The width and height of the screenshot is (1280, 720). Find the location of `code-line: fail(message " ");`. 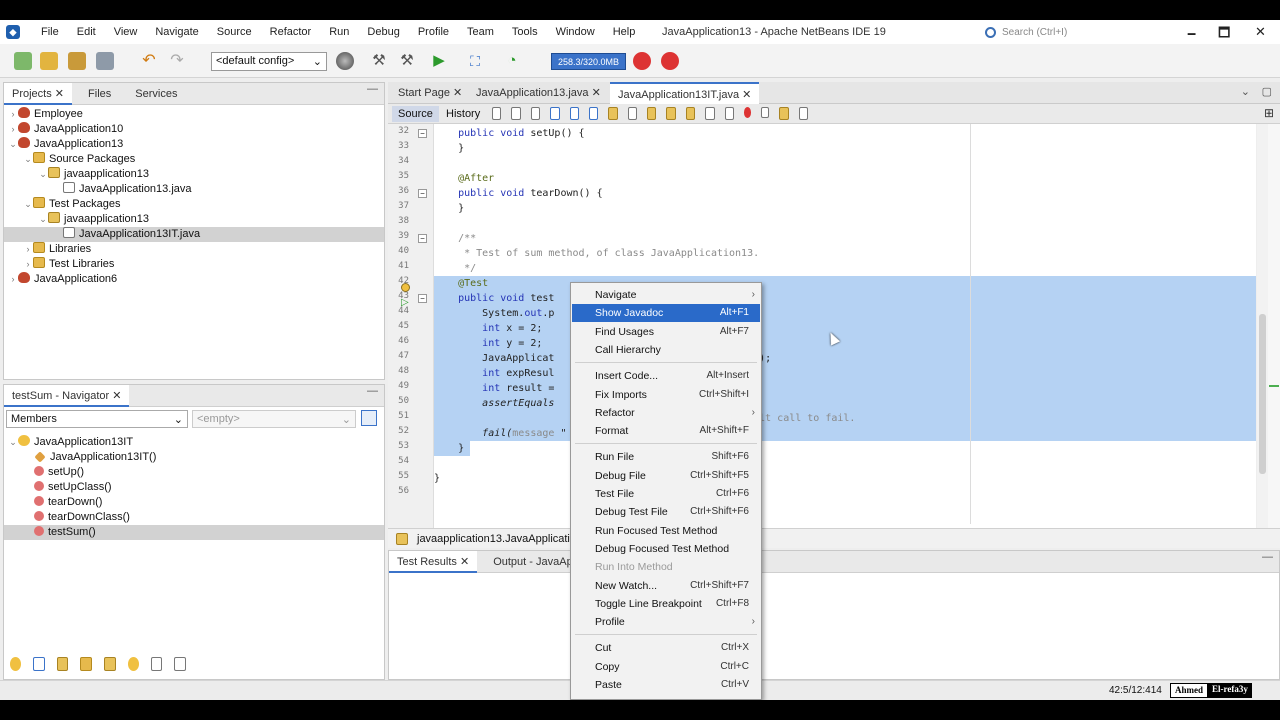

code-line: fail(message " "); is located at coordinates (845, 433).